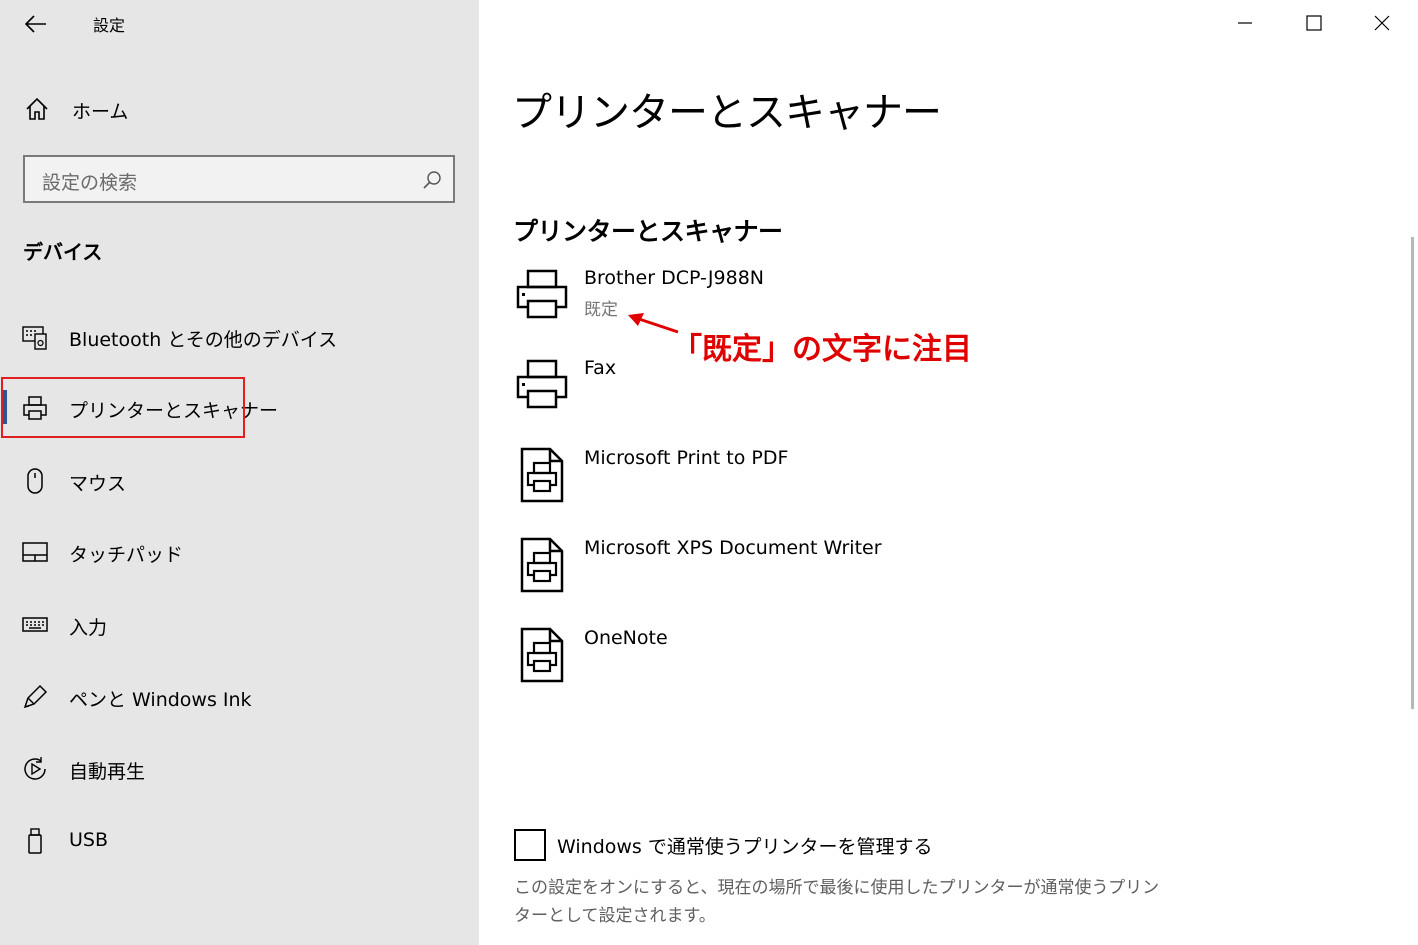 Image resolution: width=1418 pixels, height=945 pixels. I want to click on sidebar-item-label: 自動再生, so click(107, 772).